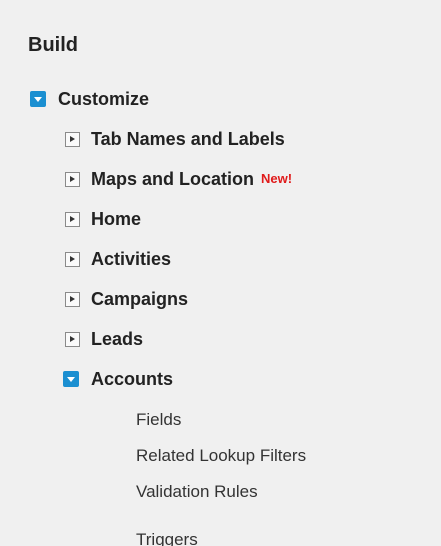  I want to click on tree-item-label: Leads, so click(117, 339).